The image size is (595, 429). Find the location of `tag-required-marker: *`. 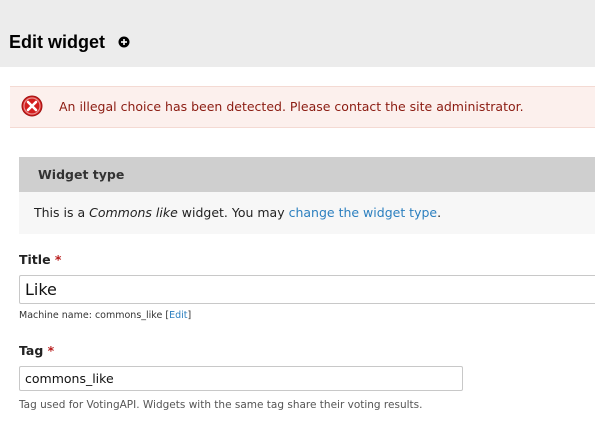

tag-required-marker: * is located at coordinates (51, 350).